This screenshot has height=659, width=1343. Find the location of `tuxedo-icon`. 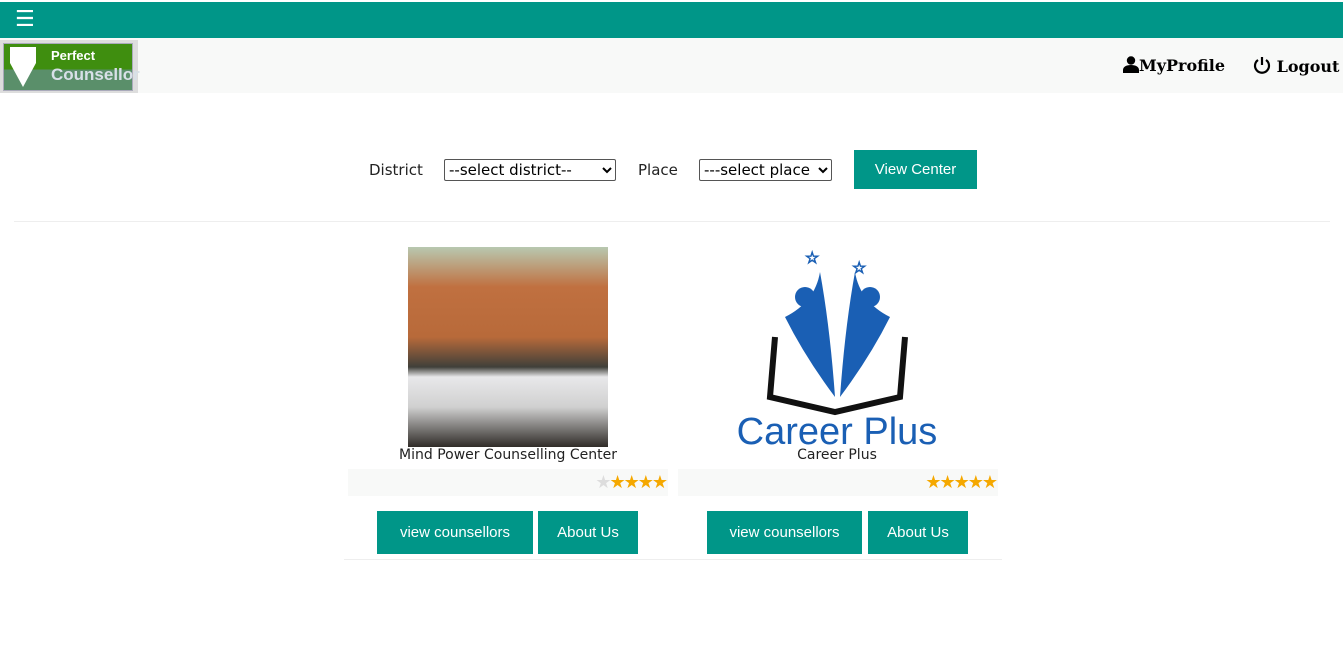

tuxedo-icon is located at coordinates (23, 67).